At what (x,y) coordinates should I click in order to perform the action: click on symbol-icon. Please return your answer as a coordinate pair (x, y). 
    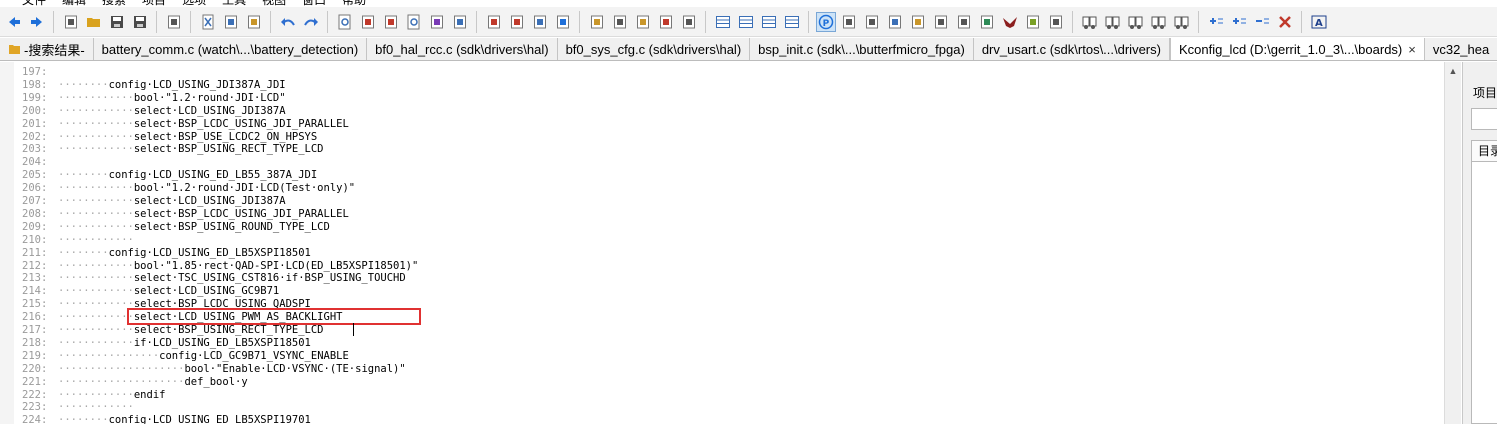
    Looking at the image, I should click on (895, 22).